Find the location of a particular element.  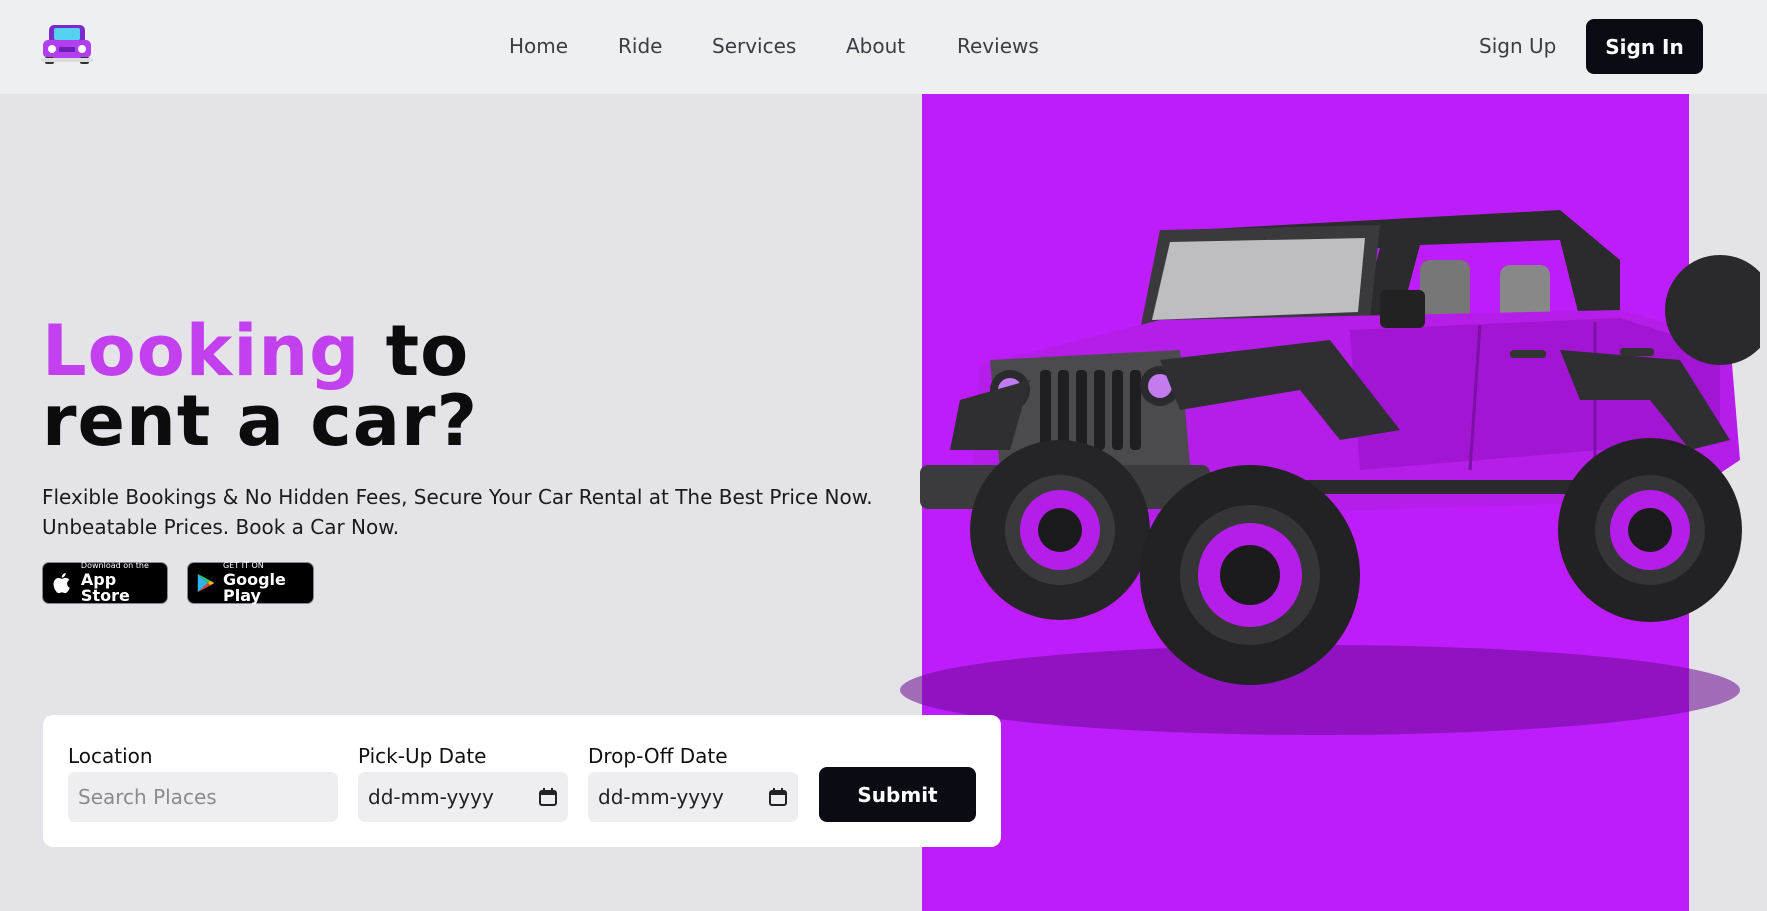

app-store-small: Download on the is located at coordinates (114, 565).